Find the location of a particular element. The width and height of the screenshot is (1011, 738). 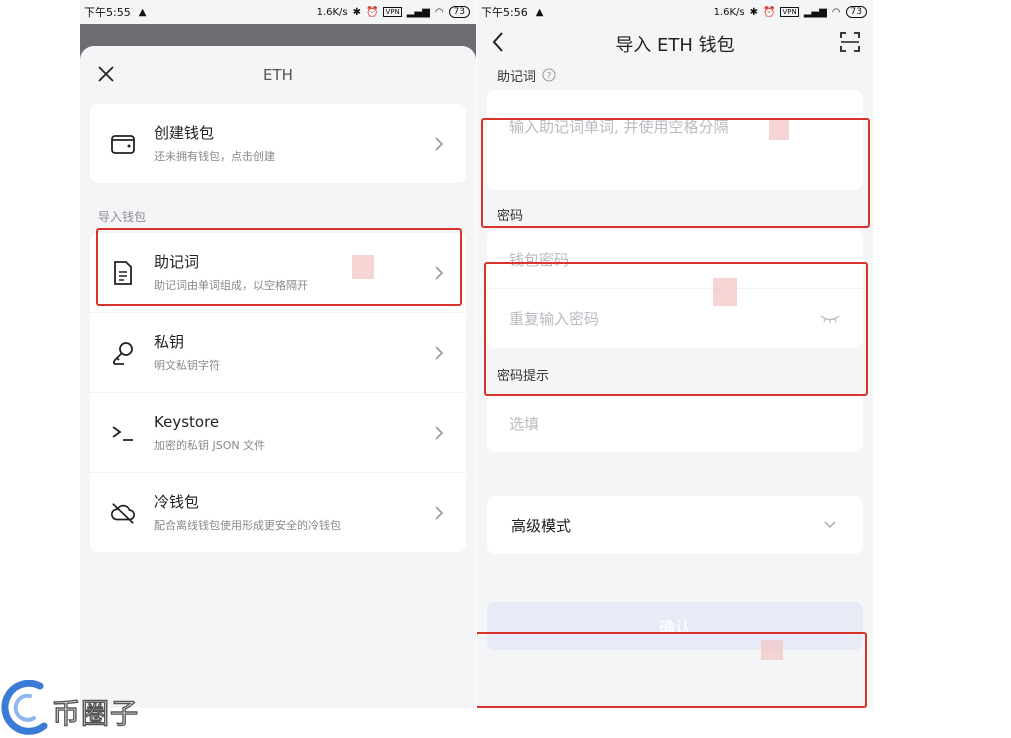

scan-icon is located at coordinates (850, 42).